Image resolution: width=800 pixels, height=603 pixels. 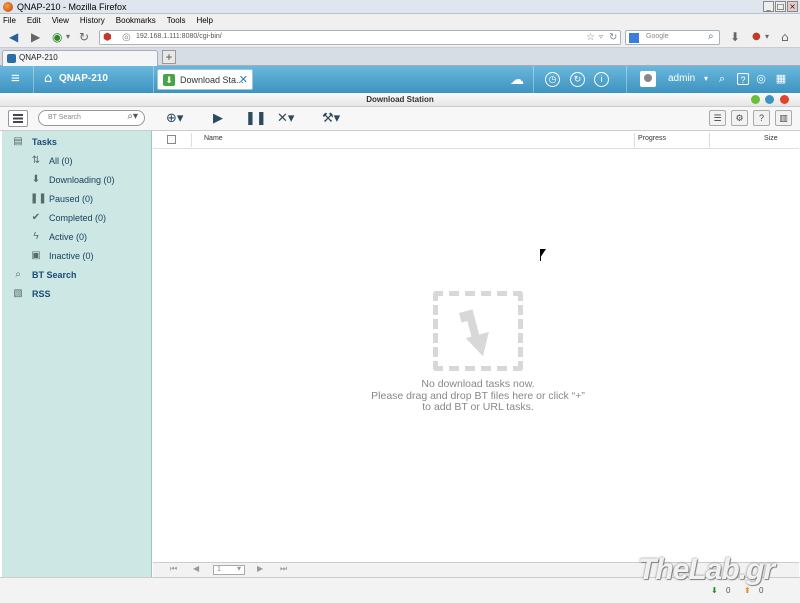 What do you see at coordinates (755, 99) in the screenshot?
I see `minimize-app-icon` at bounding box center [755, 99].